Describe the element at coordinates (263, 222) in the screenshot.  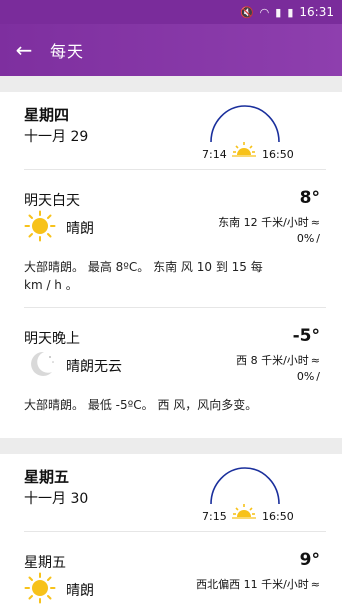
I see `wind-text: 东南 12 千米/小时` at that location.